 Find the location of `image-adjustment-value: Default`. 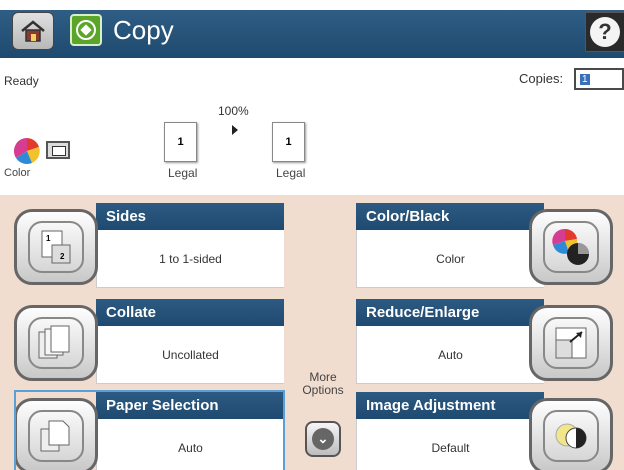

image-adjustment-value: Default is located at coordinates (450, 444).